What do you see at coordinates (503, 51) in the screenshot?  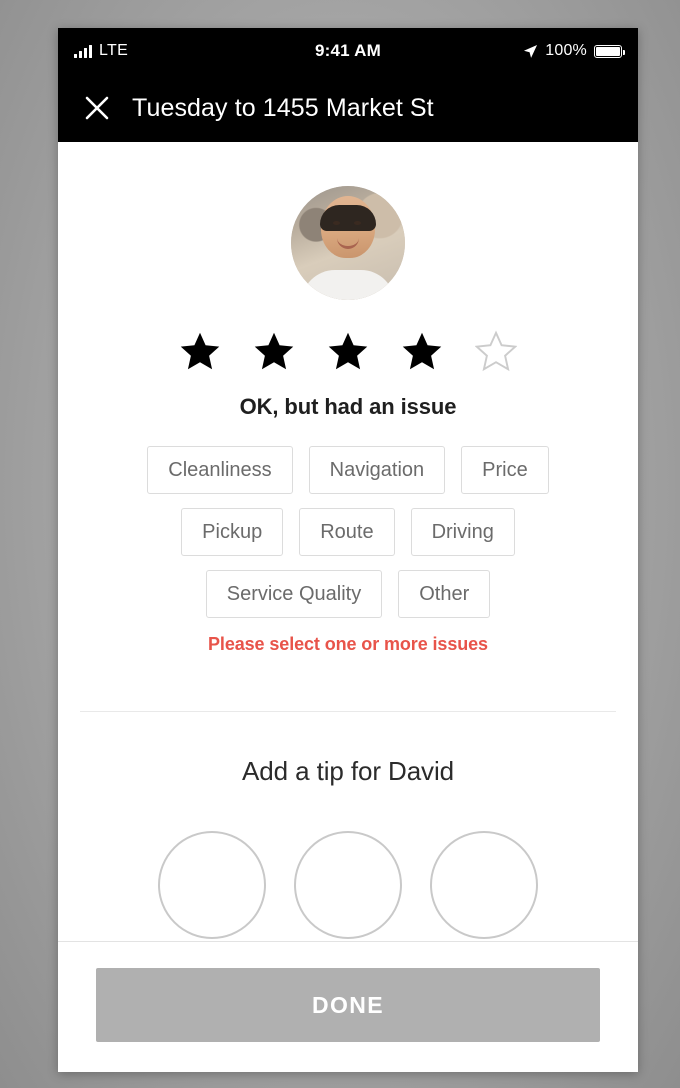 I see `status-bar-right: 100%` at bounding box center [503, 51].